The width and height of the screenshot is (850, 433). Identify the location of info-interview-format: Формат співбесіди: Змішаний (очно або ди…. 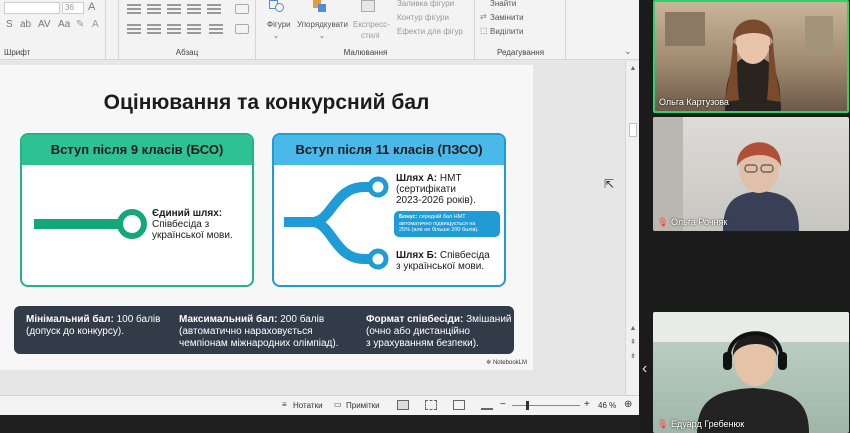
(439, 332).